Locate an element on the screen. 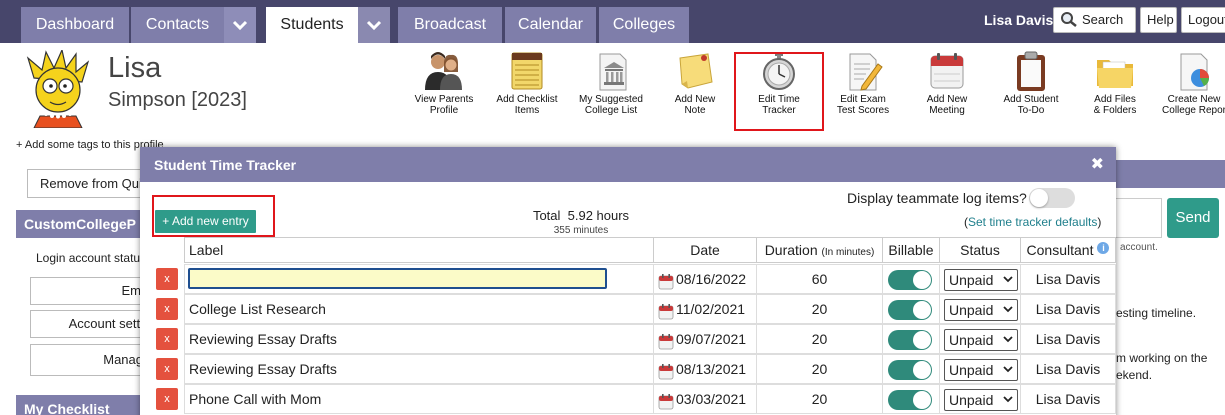  modal-header: Student Time Tracker ✖ is located at coordinates (628, 164).